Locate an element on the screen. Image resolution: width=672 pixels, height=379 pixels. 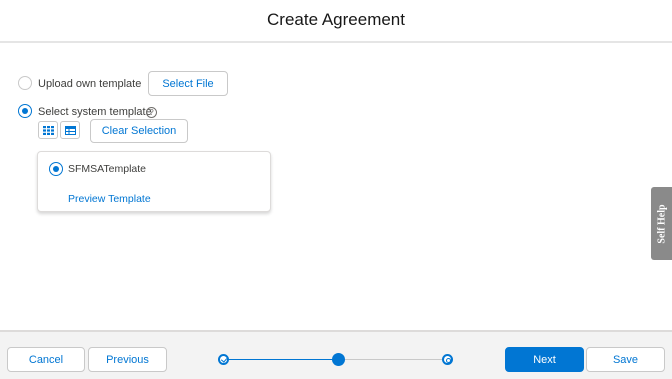
template-name: SFMSATemplate is located at coordinates (107, 169).